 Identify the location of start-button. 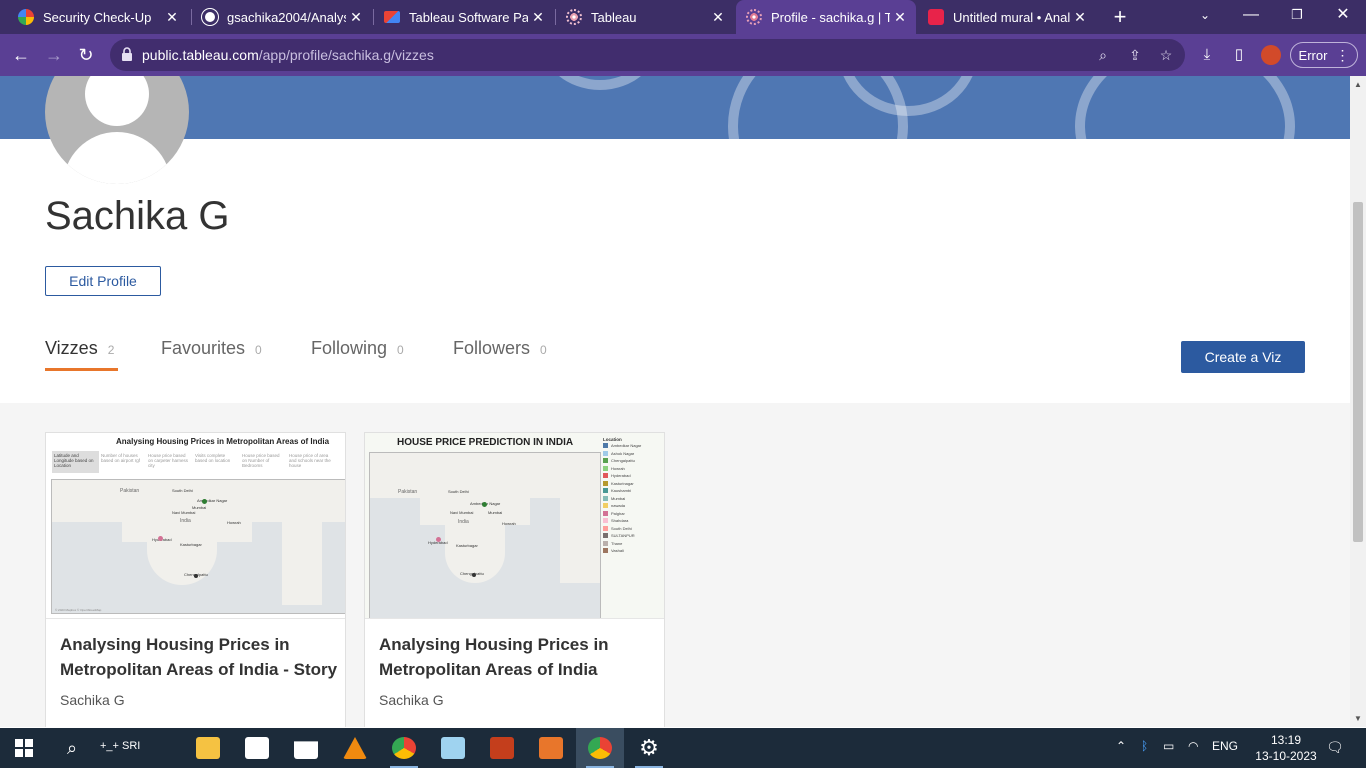
(24, 748).